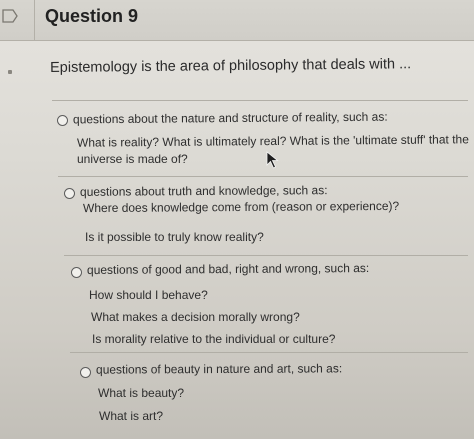 This screenshot has width=474, height=439. What do you see at coordinates (141, 393) in the screenshot?
I see `option-example: What is beauty?` at bounding box center [141, 393].